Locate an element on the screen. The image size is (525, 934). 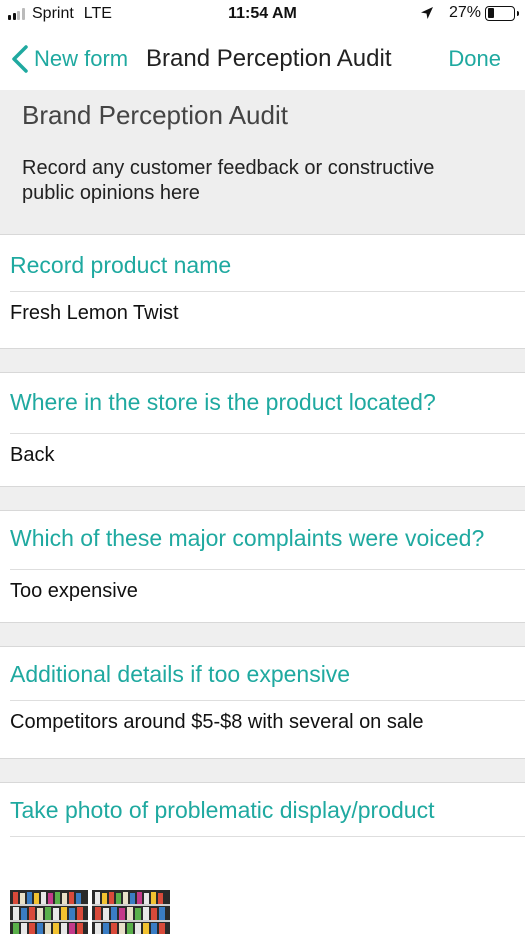
question-label: Record product name is located at coordinates (121, 265).